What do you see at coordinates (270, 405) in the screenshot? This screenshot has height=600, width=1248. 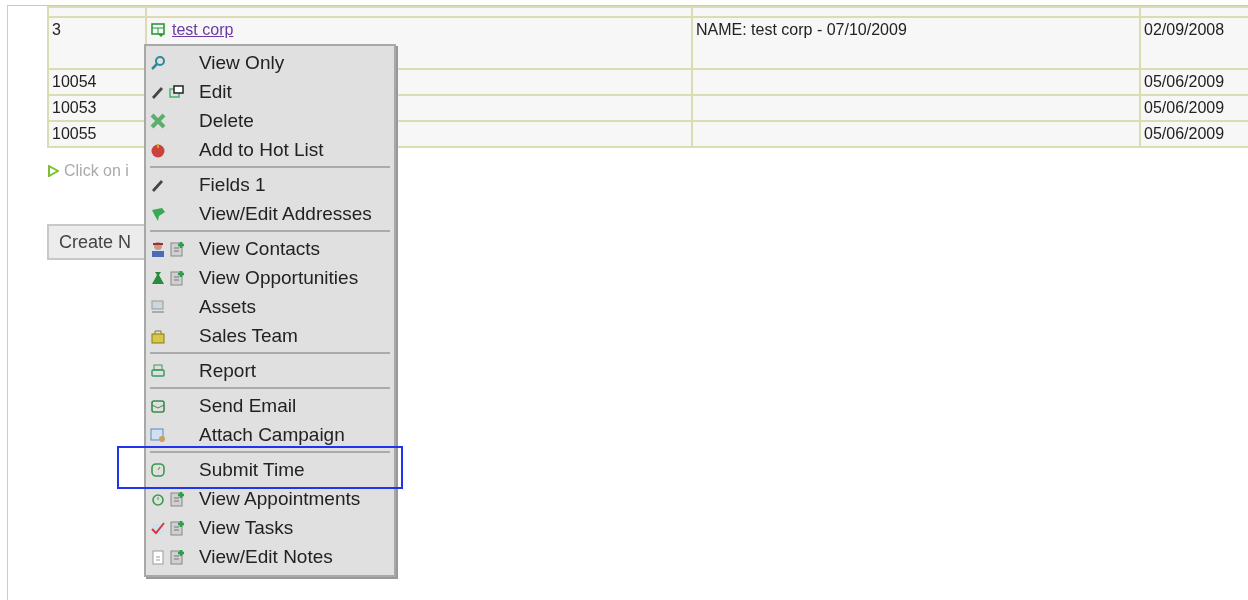 I see `menu-item: Send Email` at bounding box center [270, 405].